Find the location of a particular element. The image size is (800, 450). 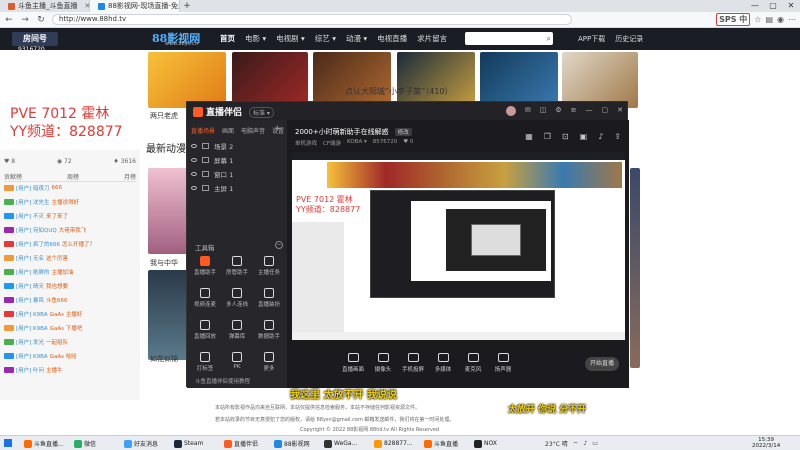

close-window-icon: ✕ is located at coordinates (791, 6).